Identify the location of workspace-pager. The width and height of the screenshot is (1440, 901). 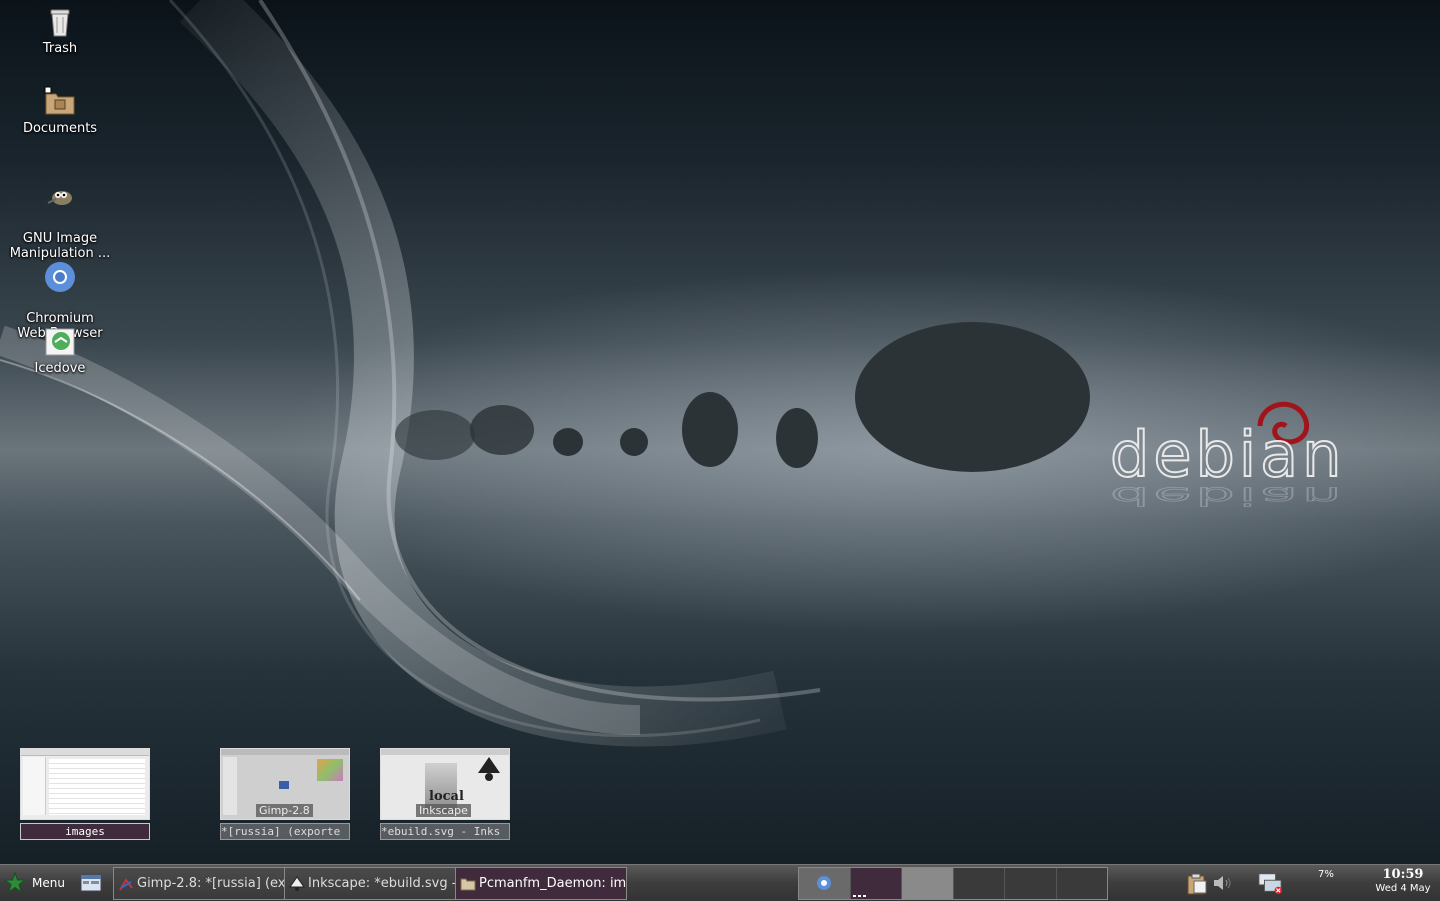
(953, 883).